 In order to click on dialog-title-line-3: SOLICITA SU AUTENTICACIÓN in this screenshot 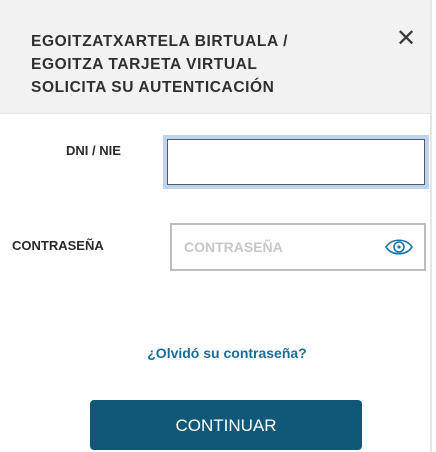, I will do `click(153, 87)`.